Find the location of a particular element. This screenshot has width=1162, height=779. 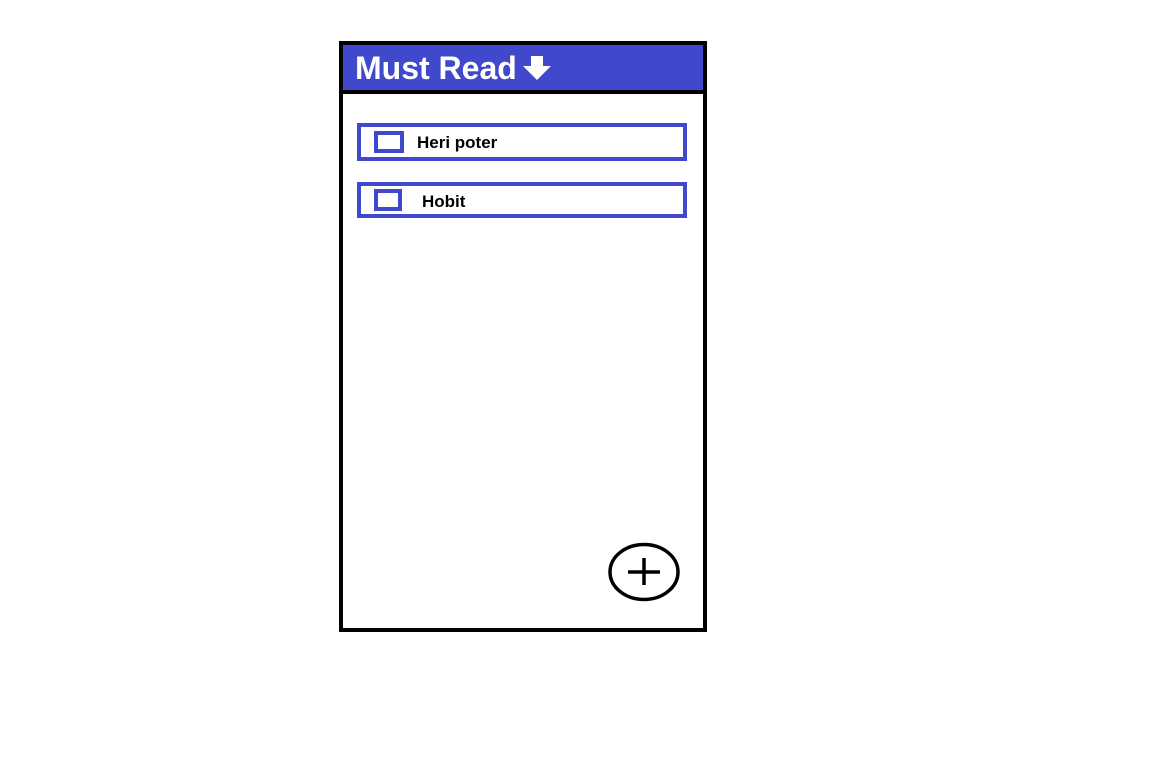

app-header: Must Read is located at coordinates (523, 69).